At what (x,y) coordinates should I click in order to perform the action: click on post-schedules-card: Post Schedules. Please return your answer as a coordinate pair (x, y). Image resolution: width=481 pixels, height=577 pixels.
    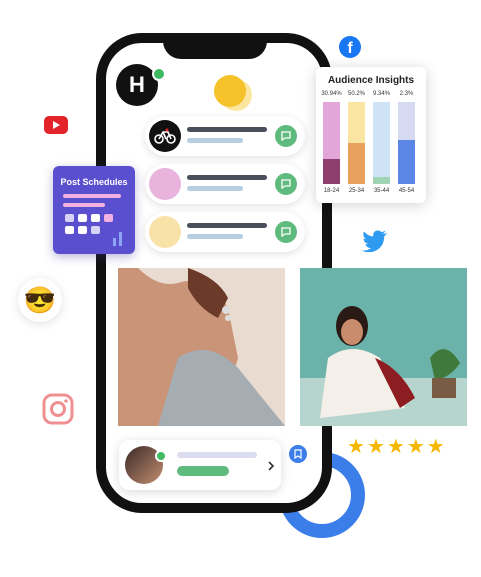
    Looking at the image, I should click on (94, 210).